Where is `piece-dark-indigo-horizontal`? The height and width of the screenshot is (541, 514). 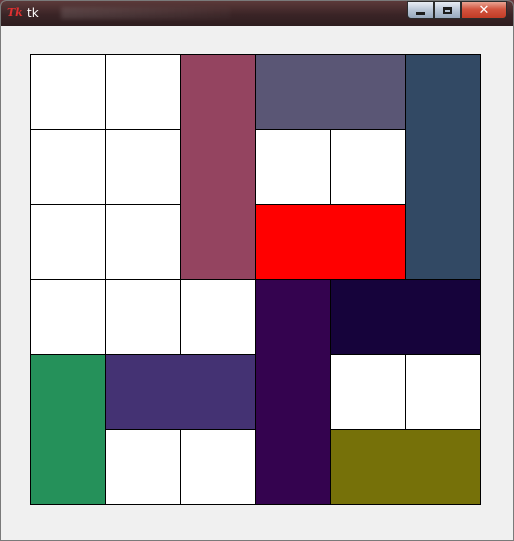
piece-dark-indigo-horizontal is located at coordinates (405, 317).